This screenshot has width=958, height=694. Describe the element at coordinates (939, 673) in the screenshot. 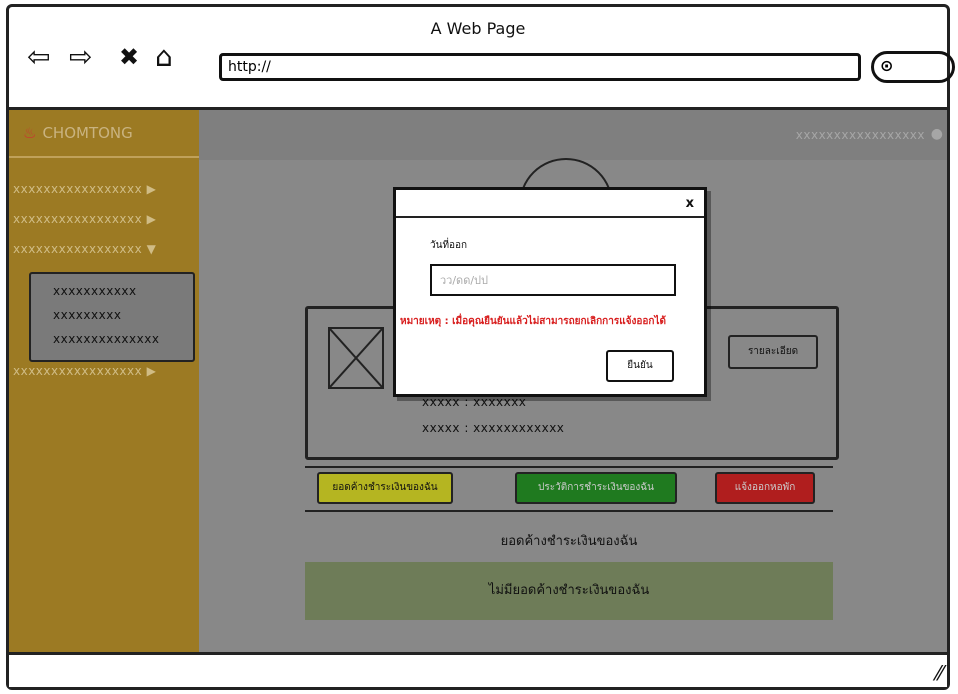

I see `resize-handle-icon: ⁄⁄` at that location.